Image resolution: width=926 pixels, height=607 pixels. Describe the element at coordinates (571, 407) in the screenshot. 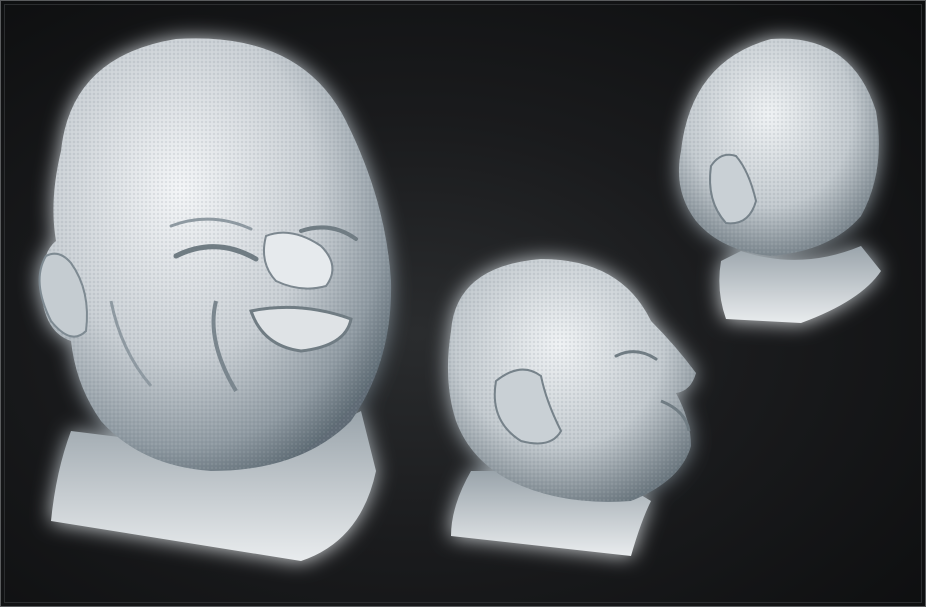

I see `head-side-view` at that location.